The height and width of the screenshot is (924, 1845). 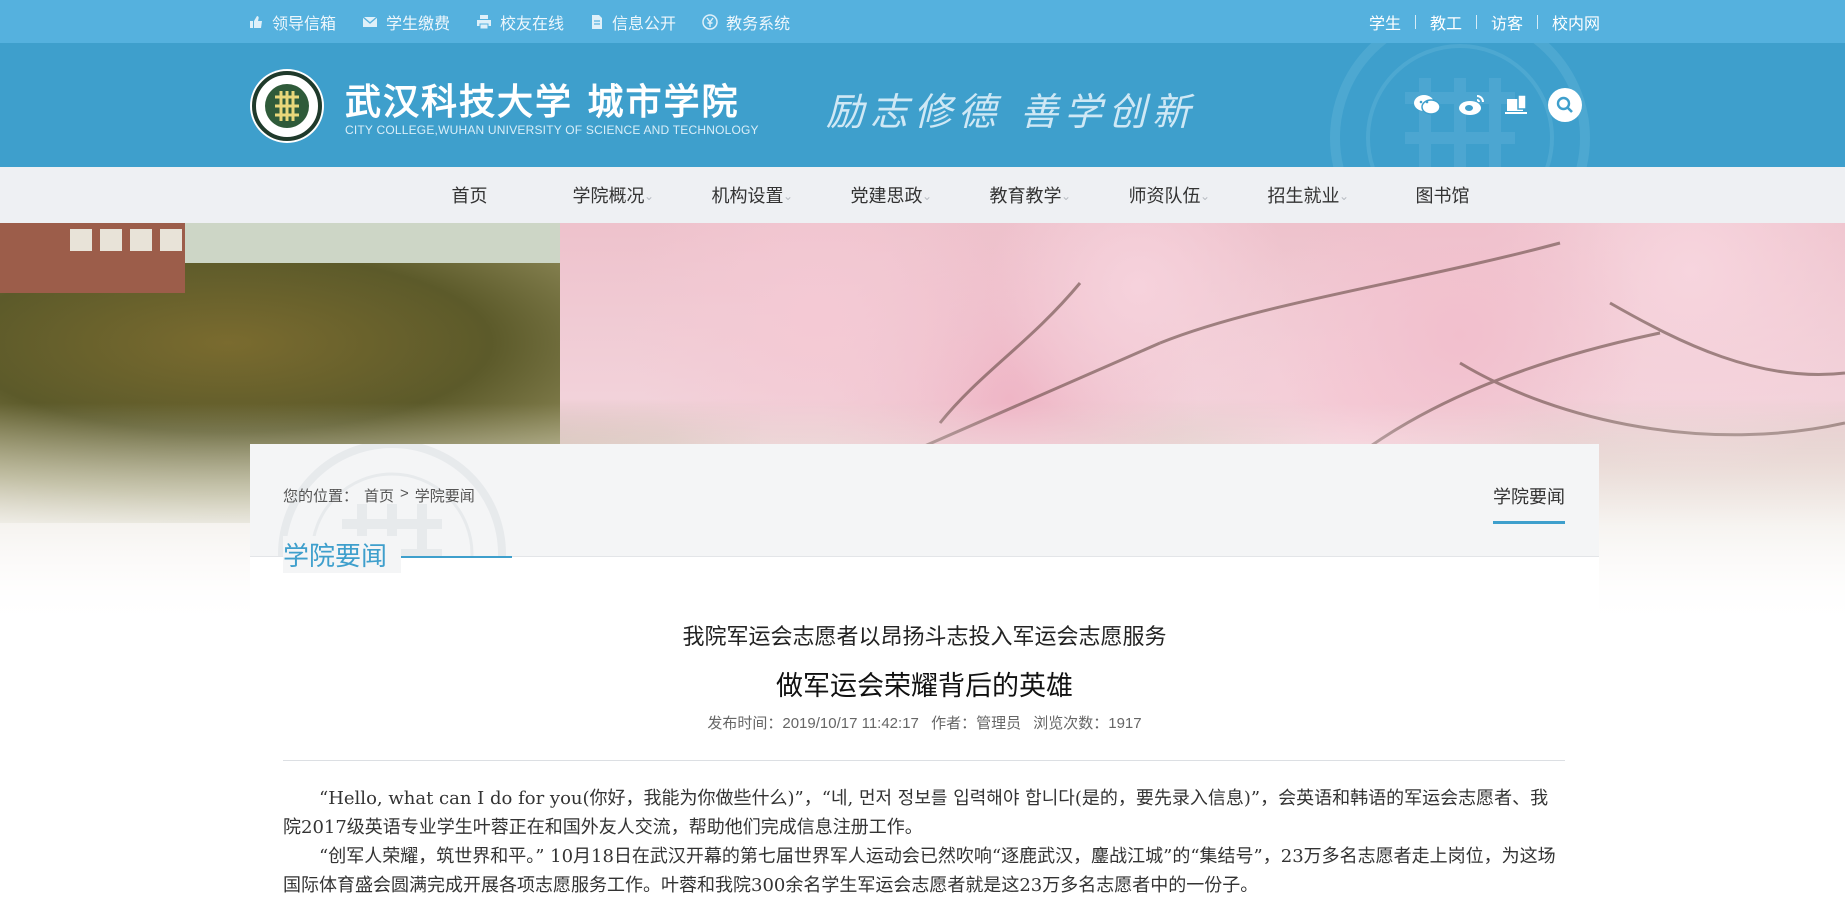 What do you see at coordinates (1529, 503) in the screenshot?
I see `tab-college-news: 学院要闻` at bounding box center [1529, 503].